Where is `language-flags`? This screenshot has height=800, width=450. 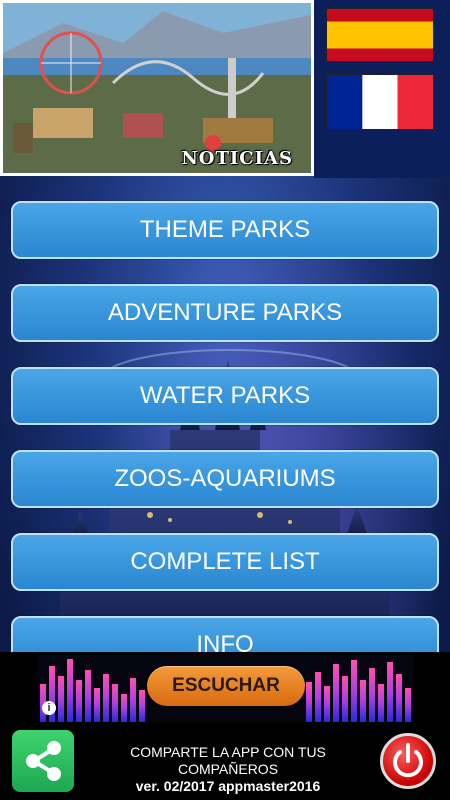
language-flags is located at coordinates (382, 89).